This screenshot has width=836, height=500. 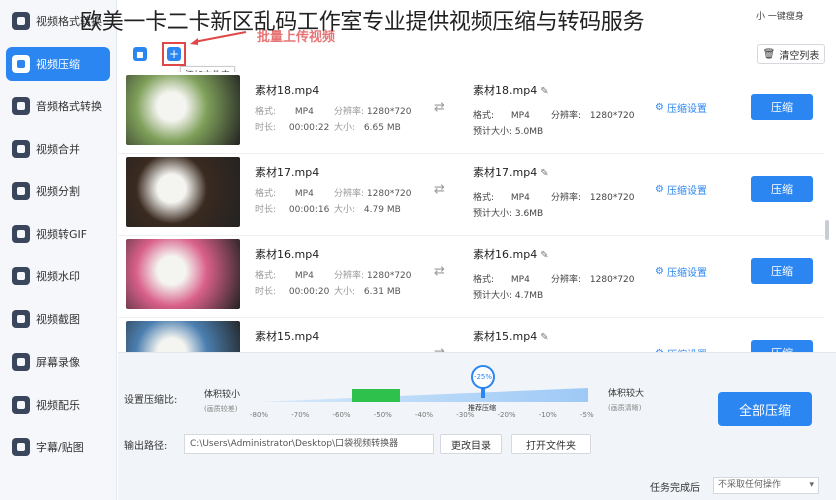 I want to click on add-file-button: ▪, so click(x=140, y=54).